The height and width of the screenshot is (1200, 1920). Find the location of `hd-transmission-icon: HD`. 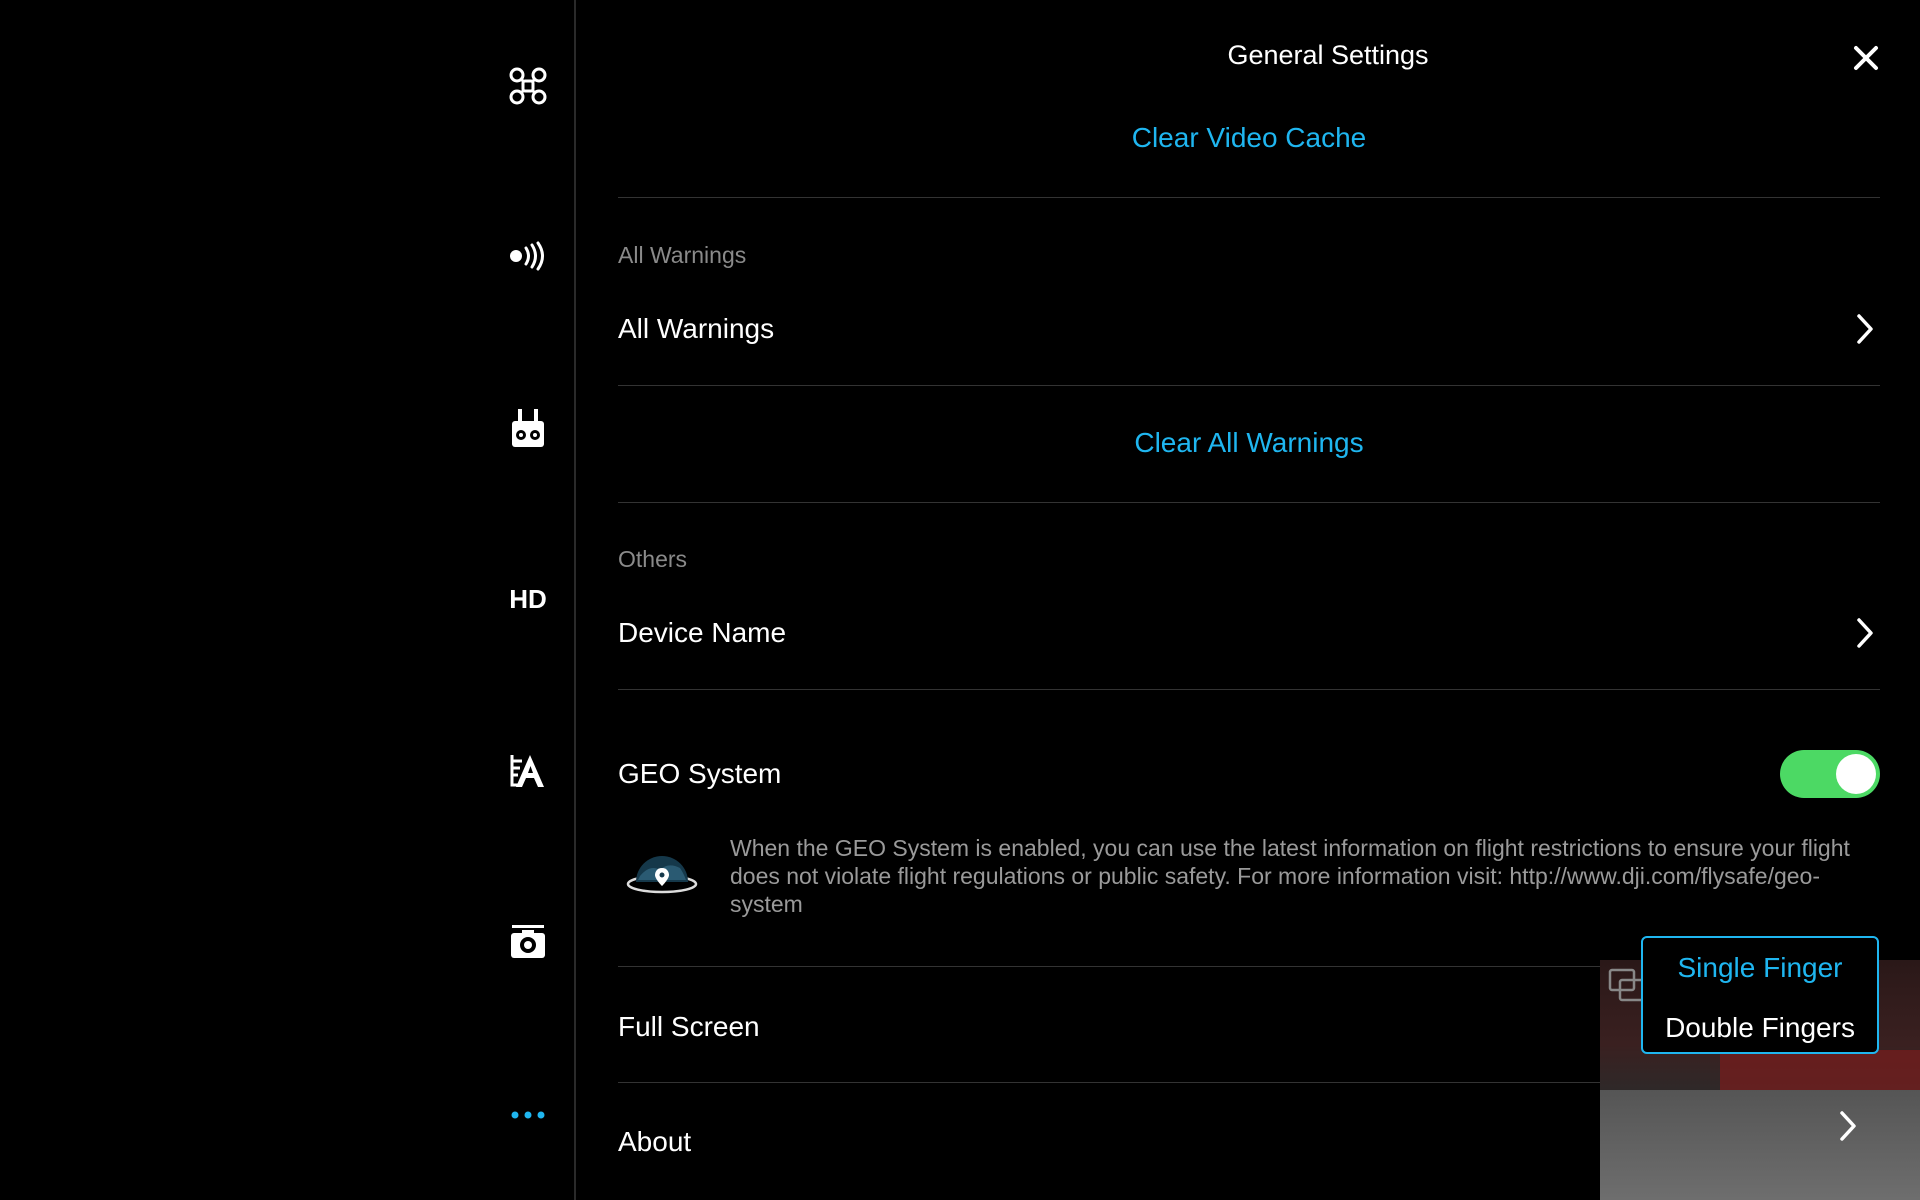

hd-transmission-icon: HD is located at coordinates (528, 598).